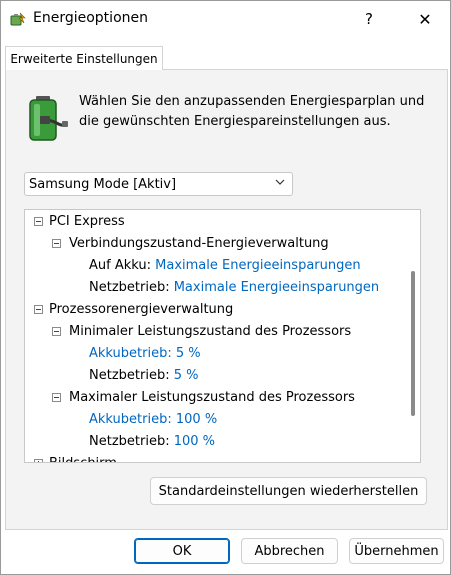 This screenshot has width=451, height=575. Describe the element at coordinates (413, 343) in the screenshot. I see `tree-scrollbar` at that location.